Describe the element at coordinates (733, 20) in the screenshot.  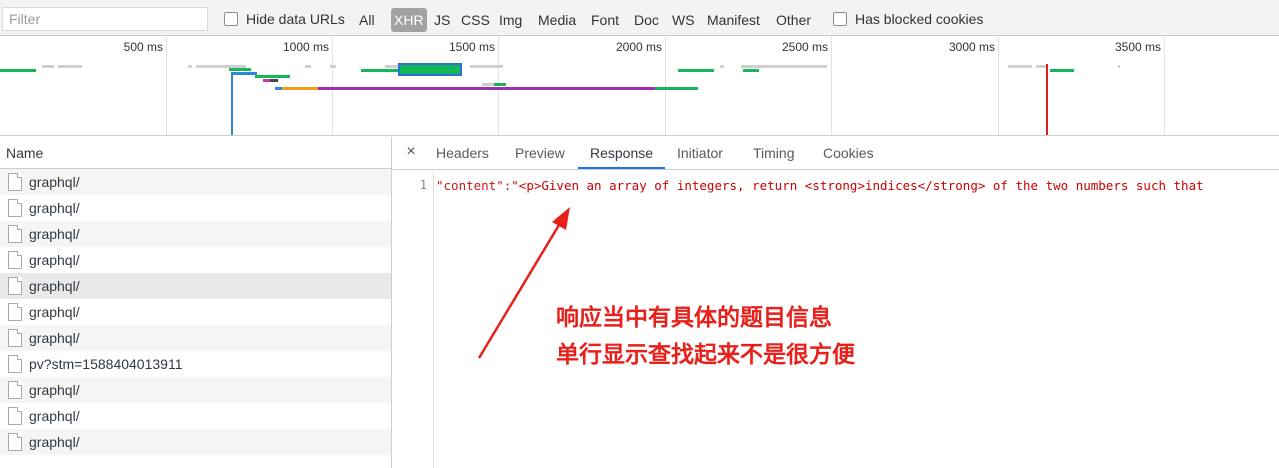
I see `type-filter-manifest: Manifest` at that location.